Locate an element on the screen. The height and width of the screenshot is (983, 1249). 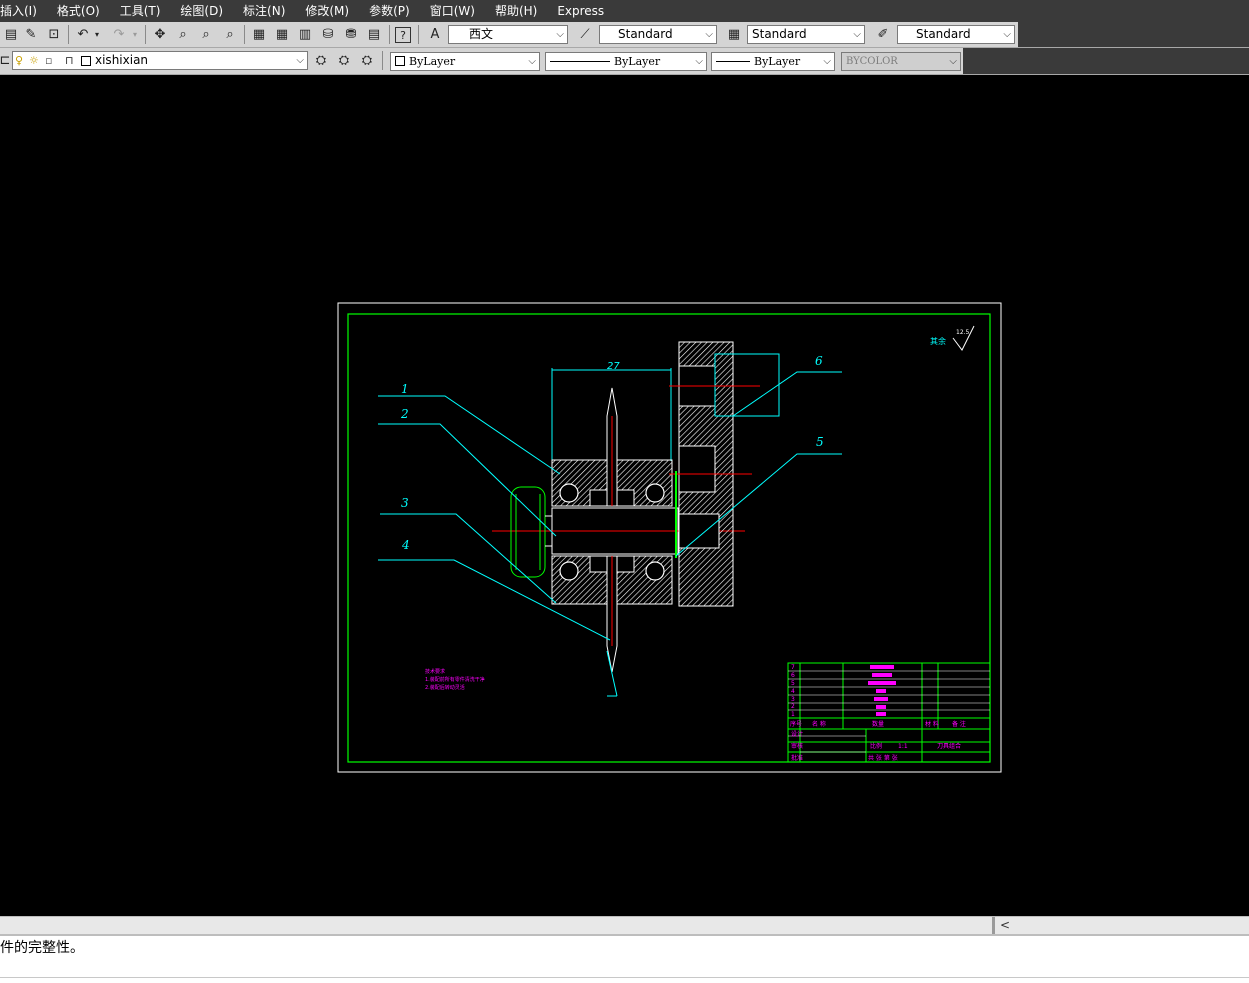
horizontal-scrollbar: < is located at coordinates (624, 925).